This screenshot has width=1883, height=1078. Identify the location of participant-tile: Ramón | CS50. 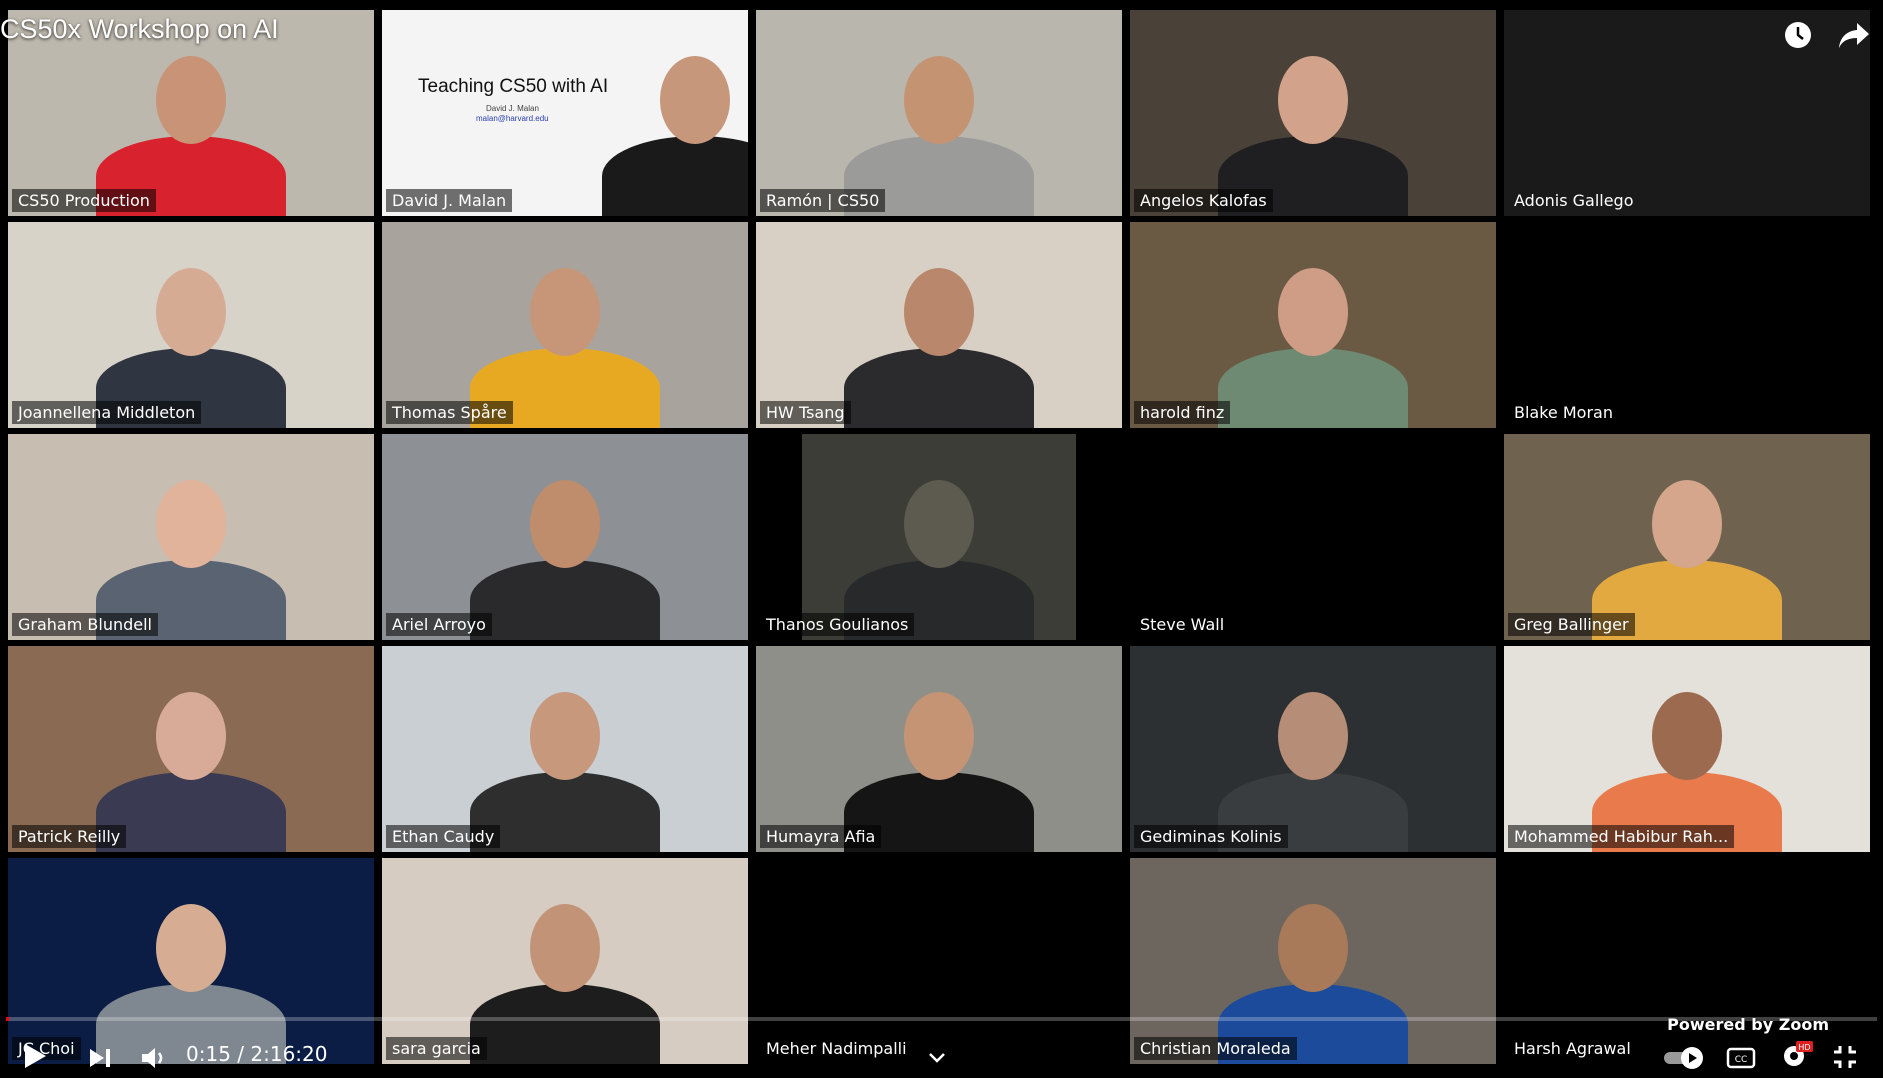
(939, 113).